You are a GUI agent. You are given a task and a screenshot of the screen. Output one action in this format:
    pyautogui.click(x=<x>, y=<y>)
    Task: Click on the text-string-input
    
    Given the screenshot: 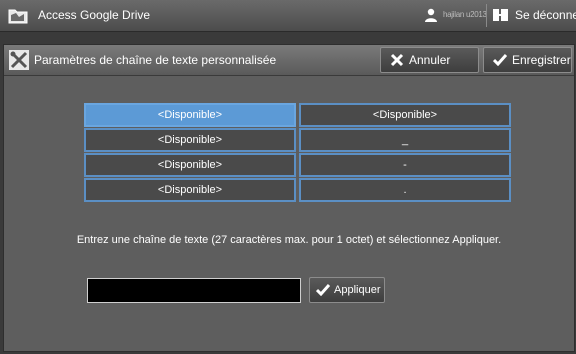 What is the action you would take?
    pyautogui.click(x=194, y=290)
    